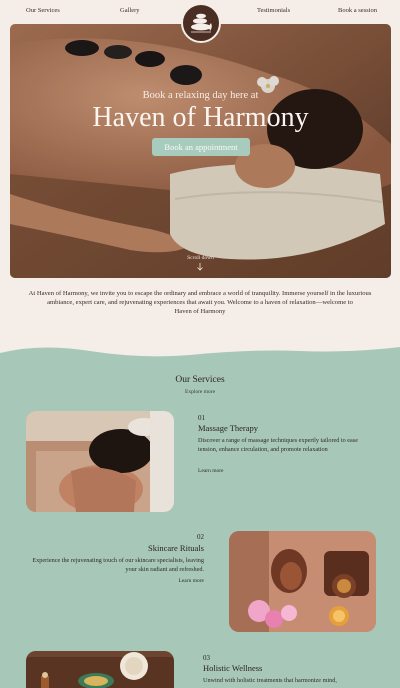 Image resolution: width=400 pixels, height=688 pixels. What do you see at coordinates (302, 581) in the screenshot?
I see `skincare-rituals-image` at bounding box center [302, 581].